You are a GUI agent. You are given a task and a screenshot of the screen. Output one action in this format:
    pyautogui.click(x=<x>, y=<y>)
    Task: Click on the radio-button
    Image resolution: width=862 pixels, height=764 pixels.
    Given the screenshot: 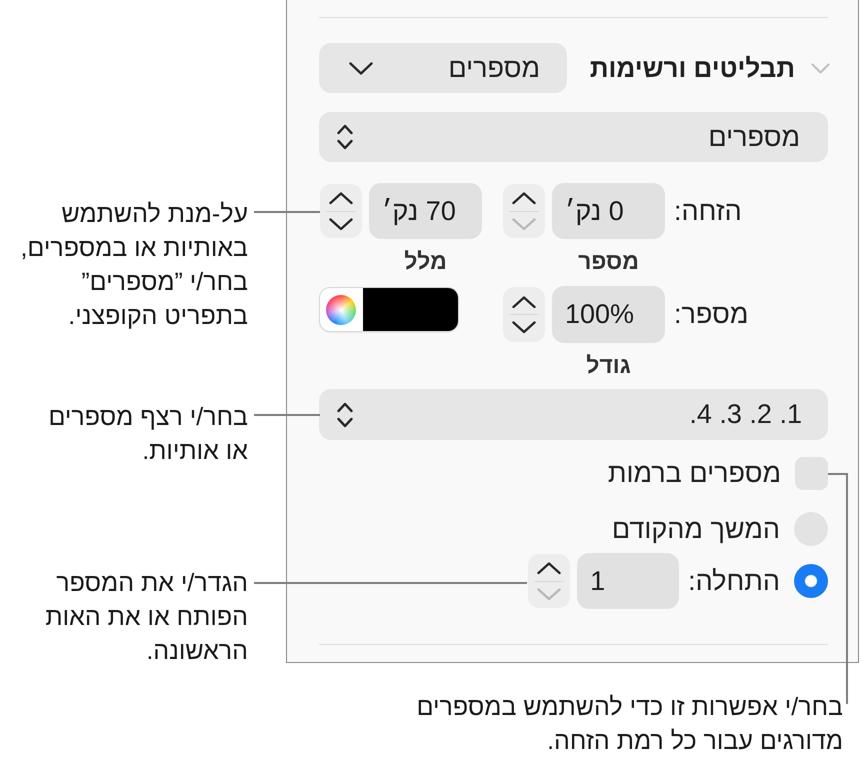 What is the action you would take?
    pyautogui.click(x=811, y=581)
    